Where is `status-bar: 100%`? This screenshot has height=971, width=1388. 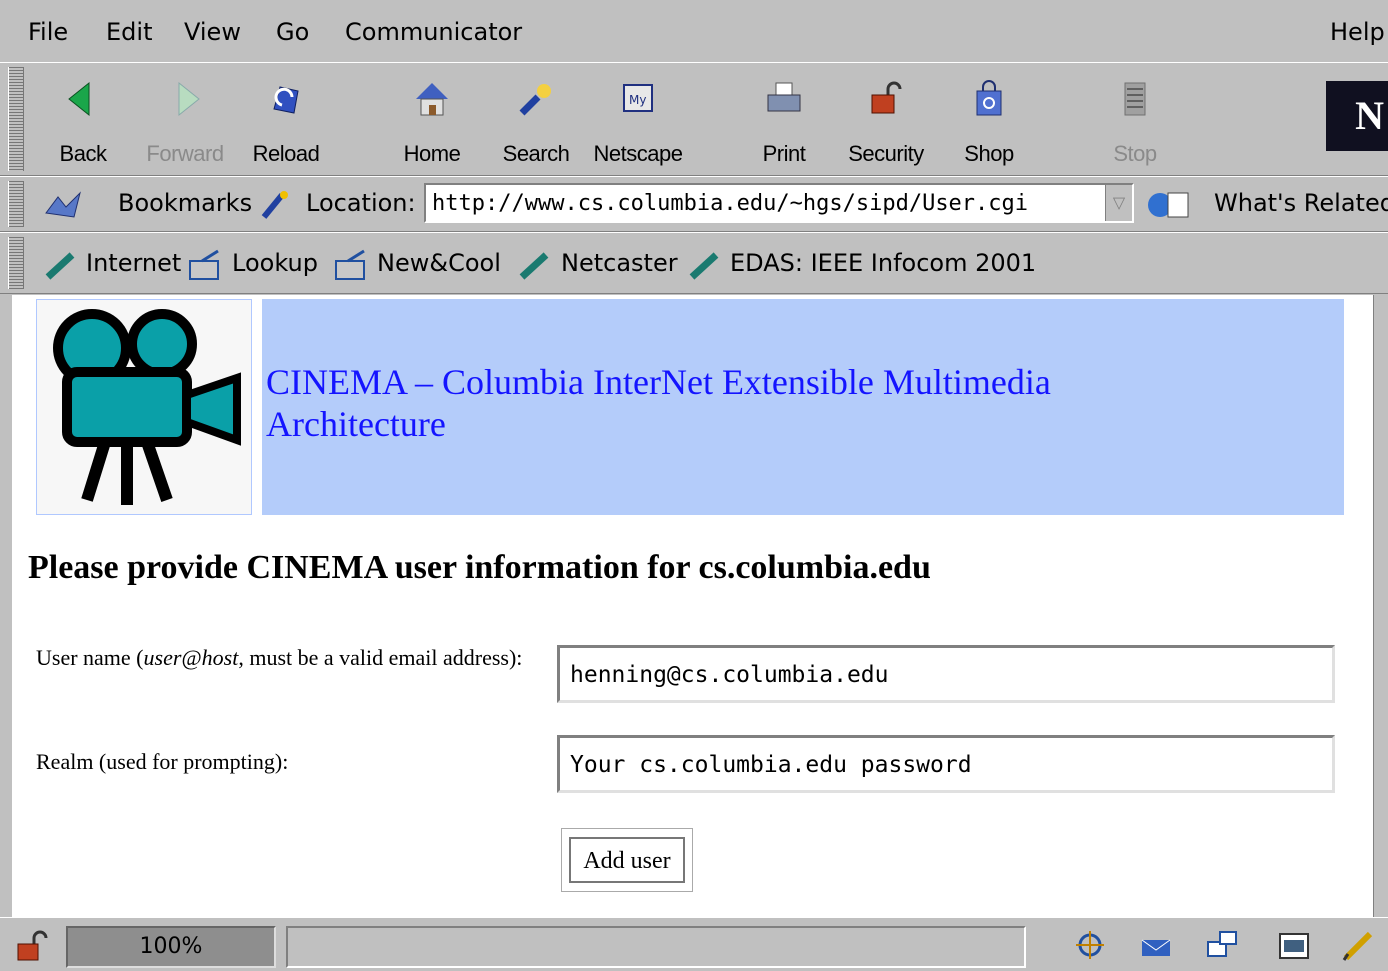
status-bar: 100% is located at coordinates (694, 944).